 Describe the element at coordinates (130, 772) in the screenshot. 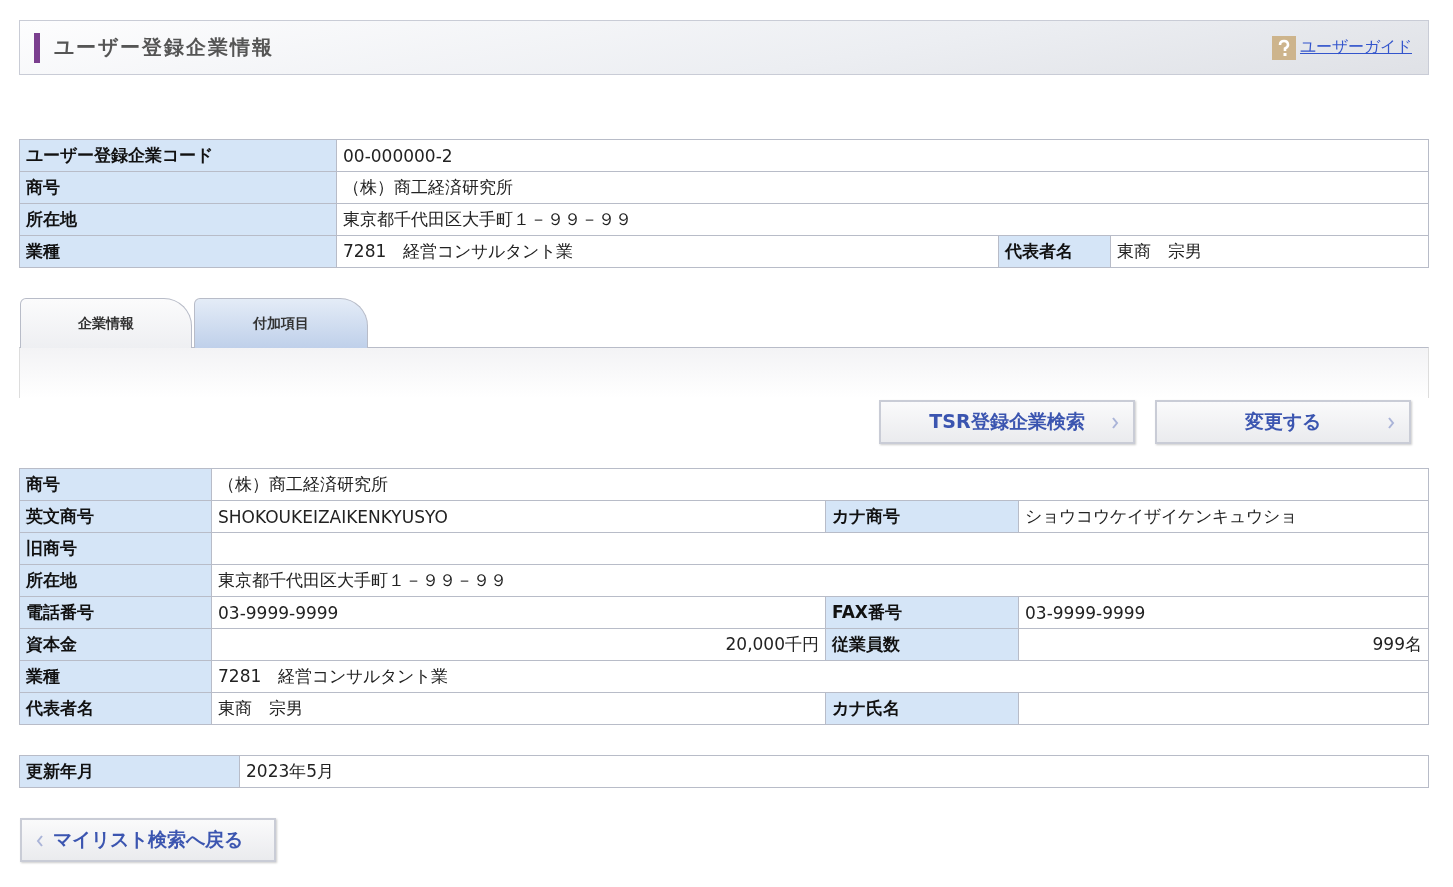

I see `field-label: 更新年月` at that location.